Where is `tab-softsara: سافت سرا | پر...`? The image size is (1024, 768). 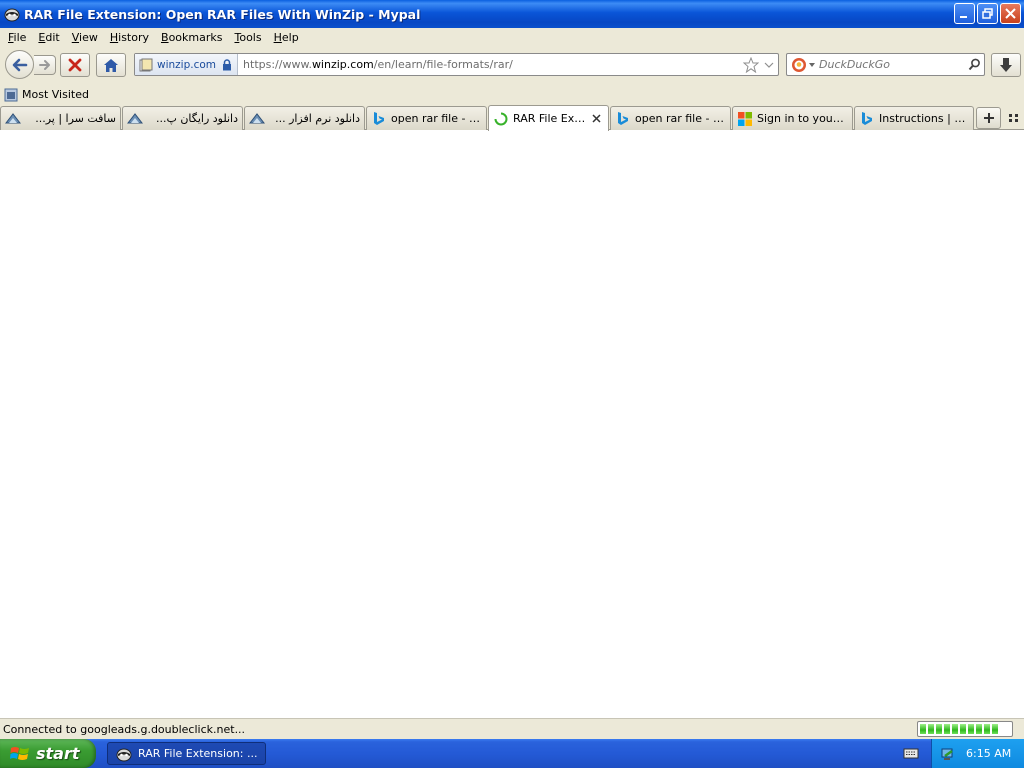 tab-softsara: سافت سرا | پر... is located at coordinates (60, 118).